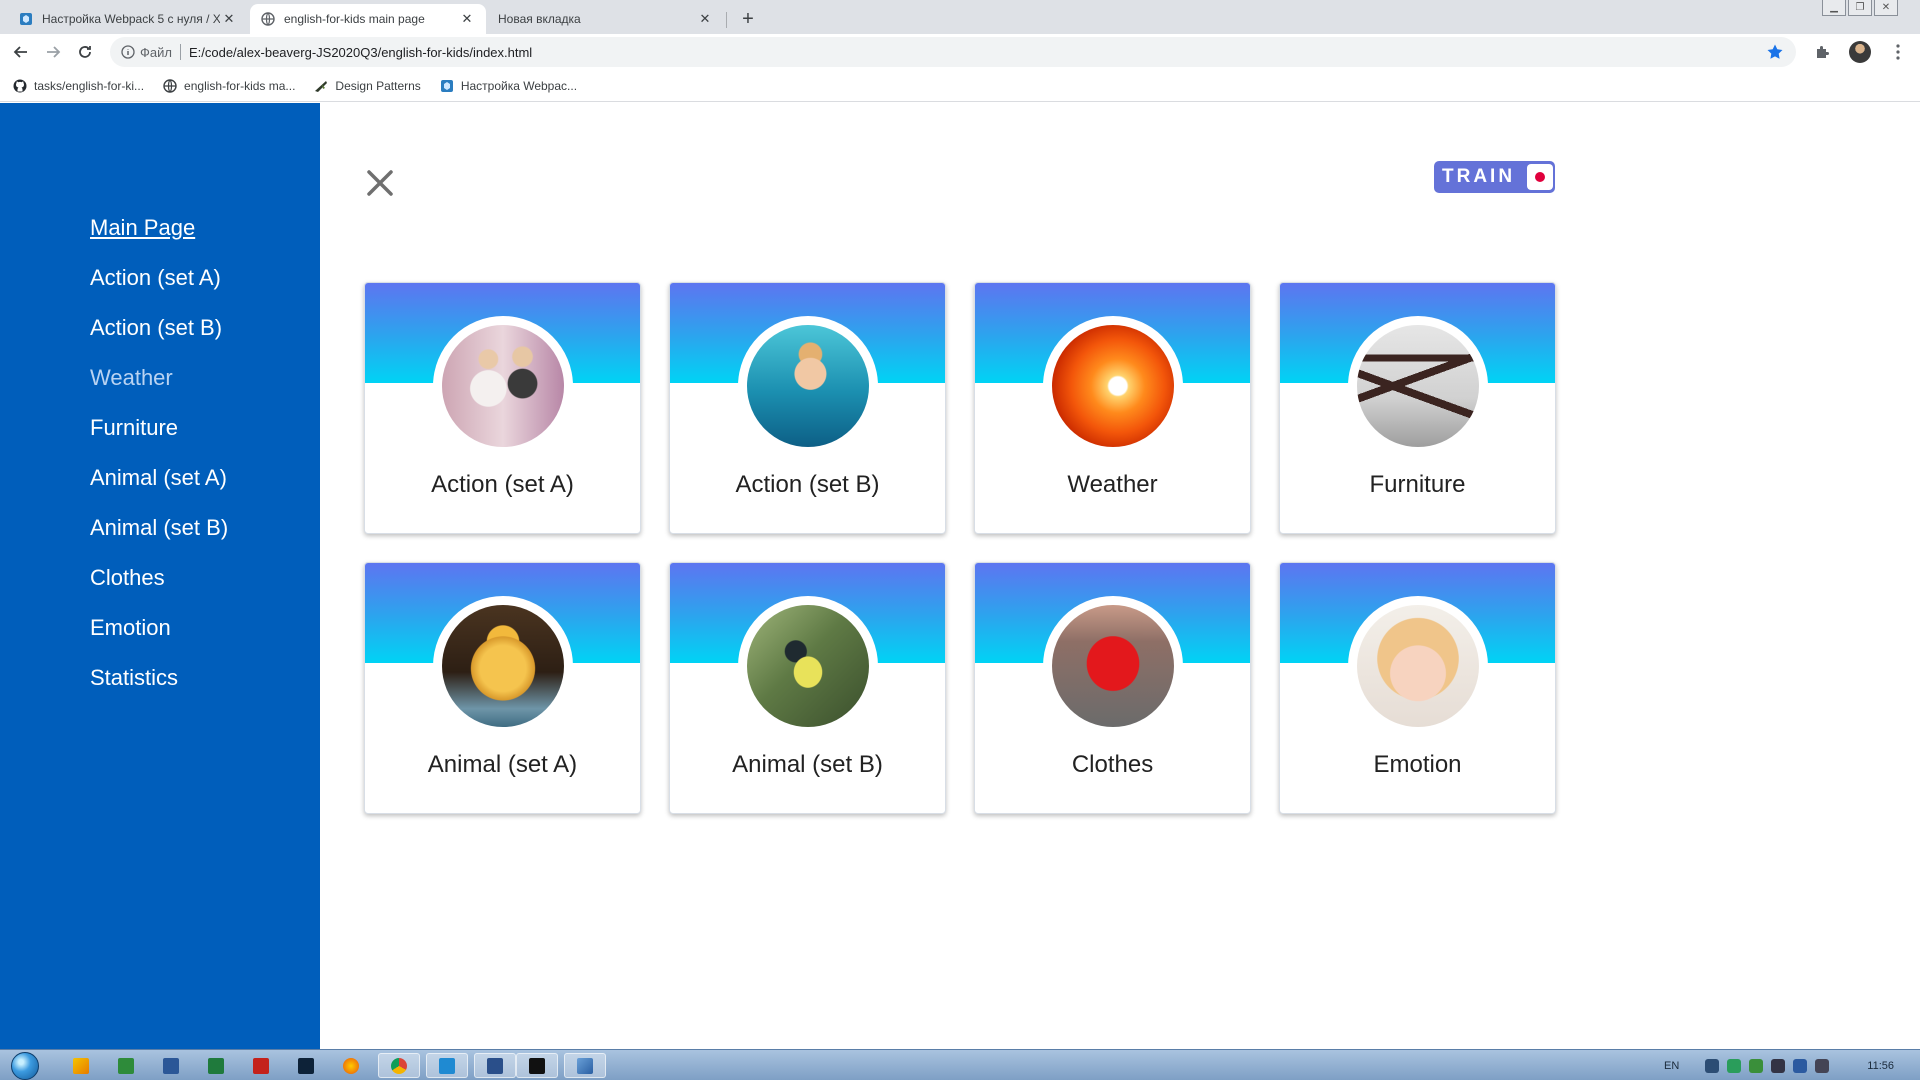  I want to click on taskbar-app-vscode, so click(447, 1065).